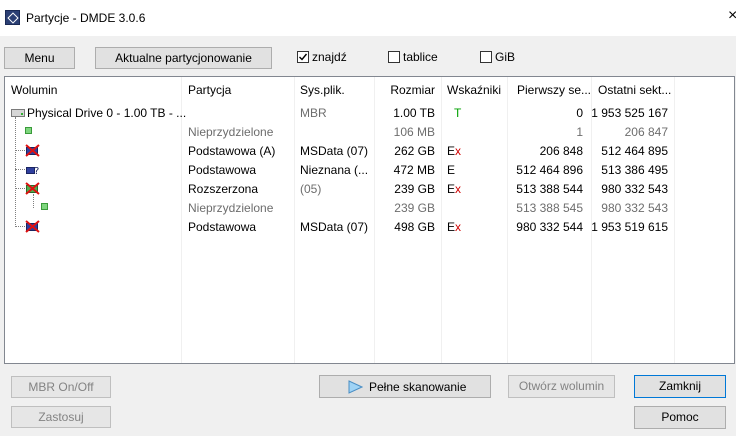 This screenshot has height=436, width=736. Describe the element at coordinates (458, 113) in the screenshot. I see `flag-t: T` at that location.